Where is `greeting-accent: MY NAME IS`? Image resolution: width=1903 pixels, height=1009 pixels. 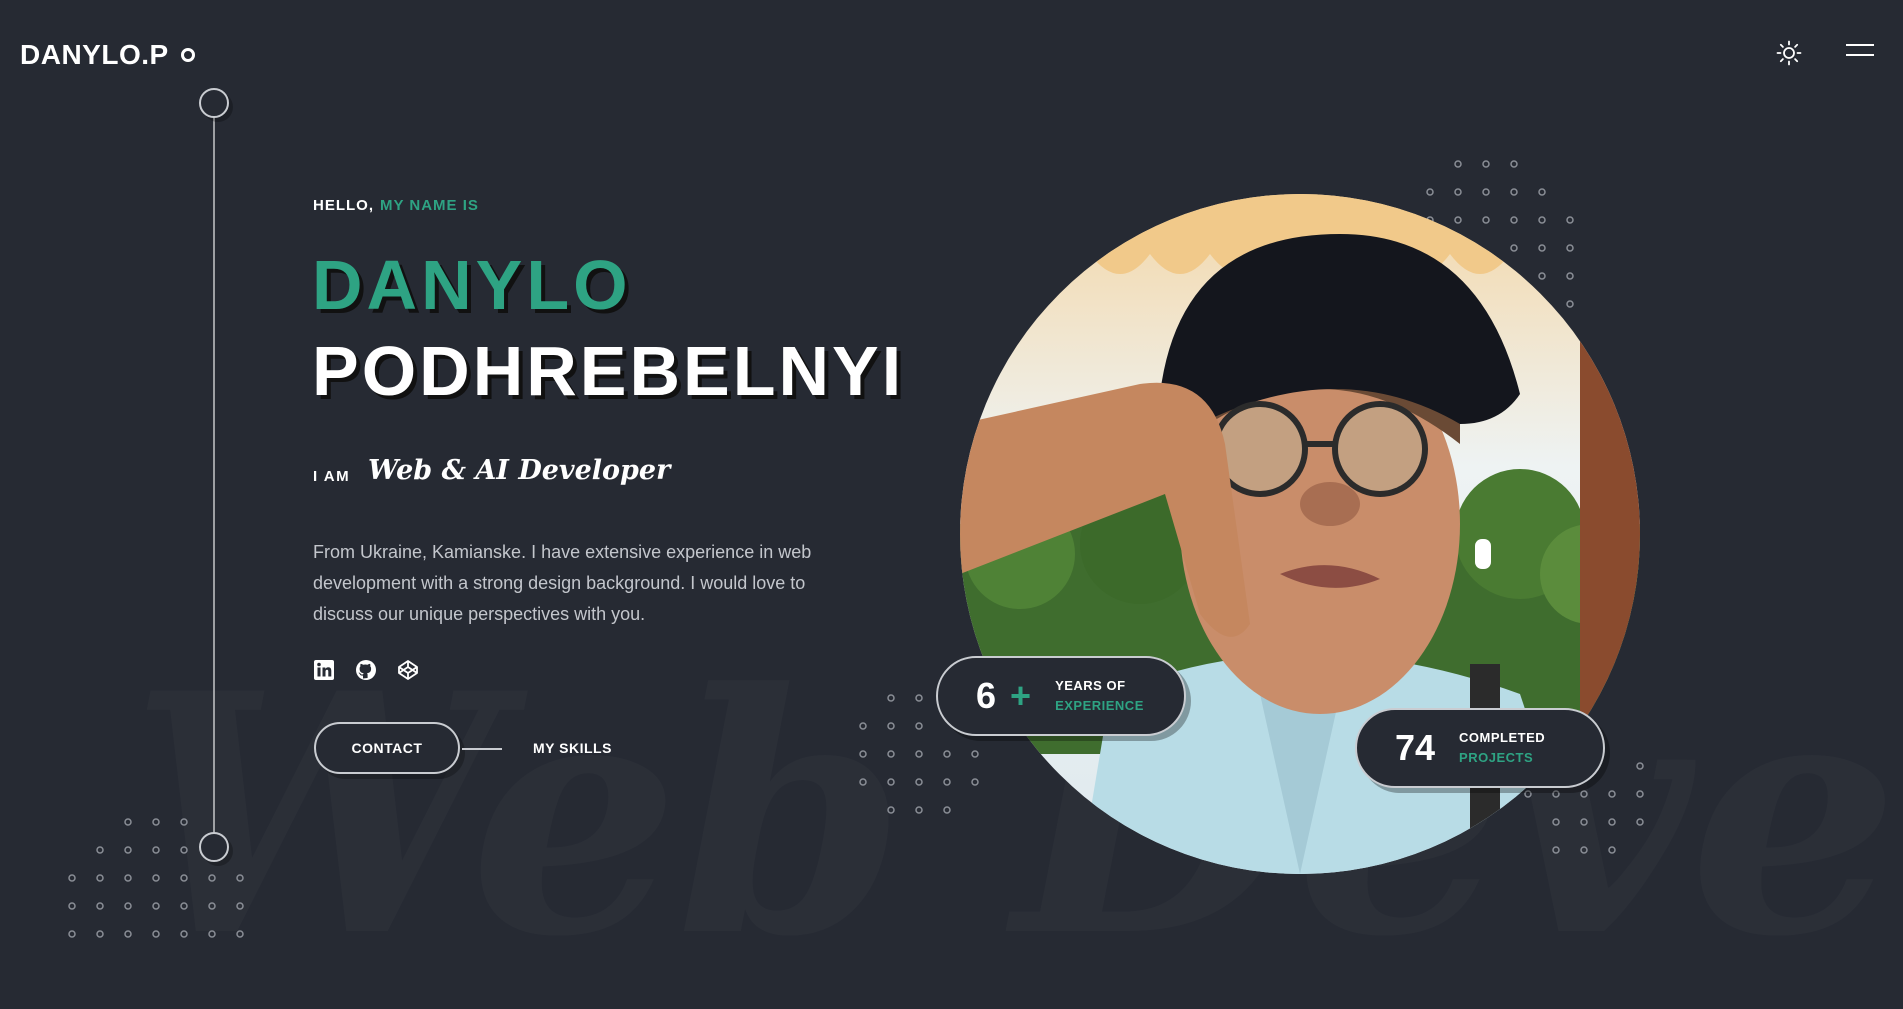 greeting-accent: MY NAME IS is located at coordinates (429, 205).